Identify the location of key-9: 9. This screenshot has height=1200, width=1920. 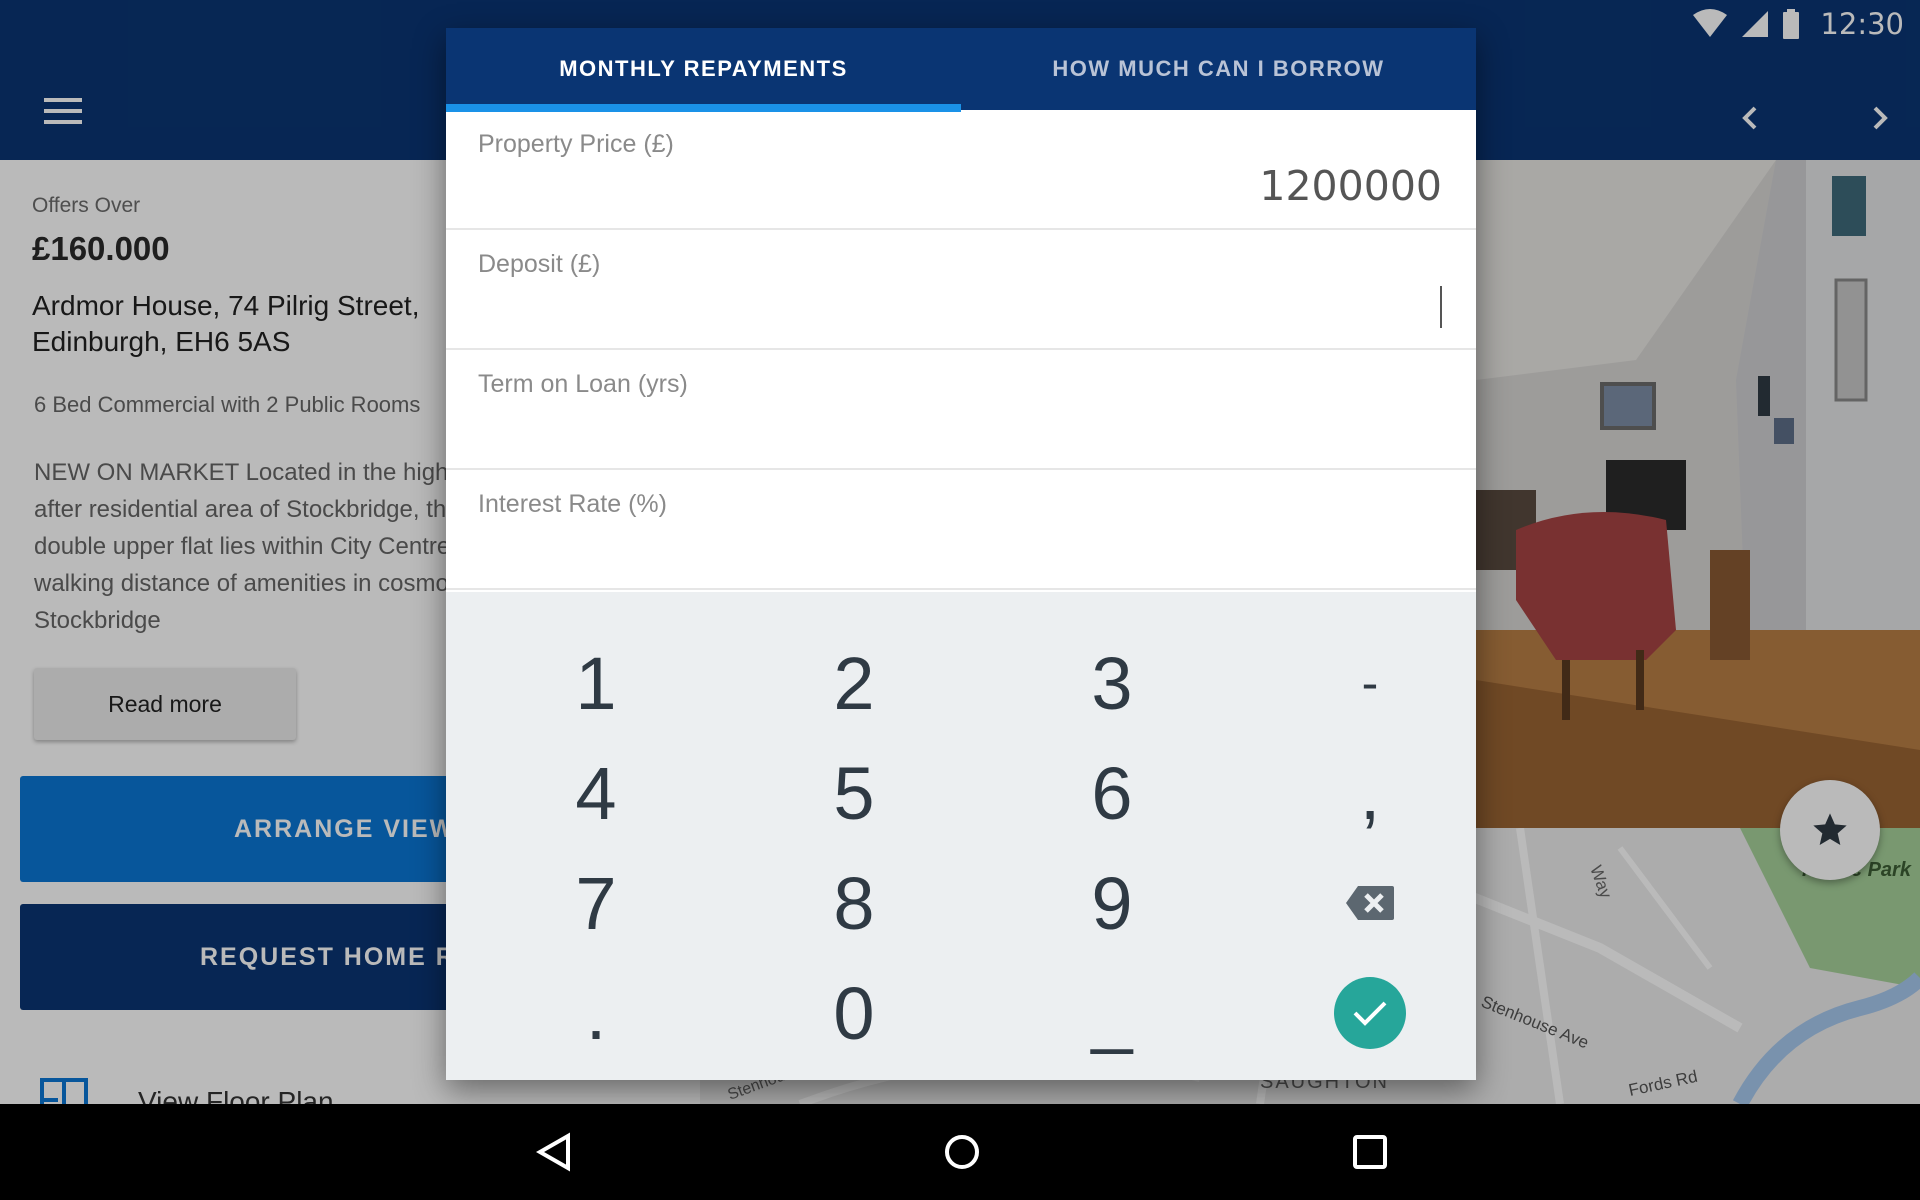
(1112, 903).